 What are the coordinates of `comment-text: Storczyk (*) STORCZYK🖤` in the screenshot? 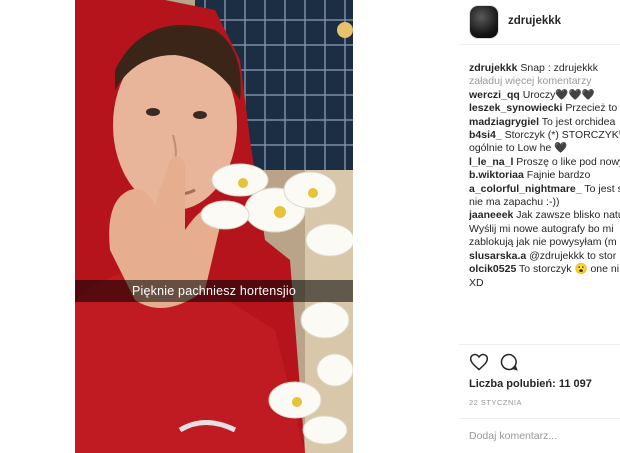 It's located at (562, 135).